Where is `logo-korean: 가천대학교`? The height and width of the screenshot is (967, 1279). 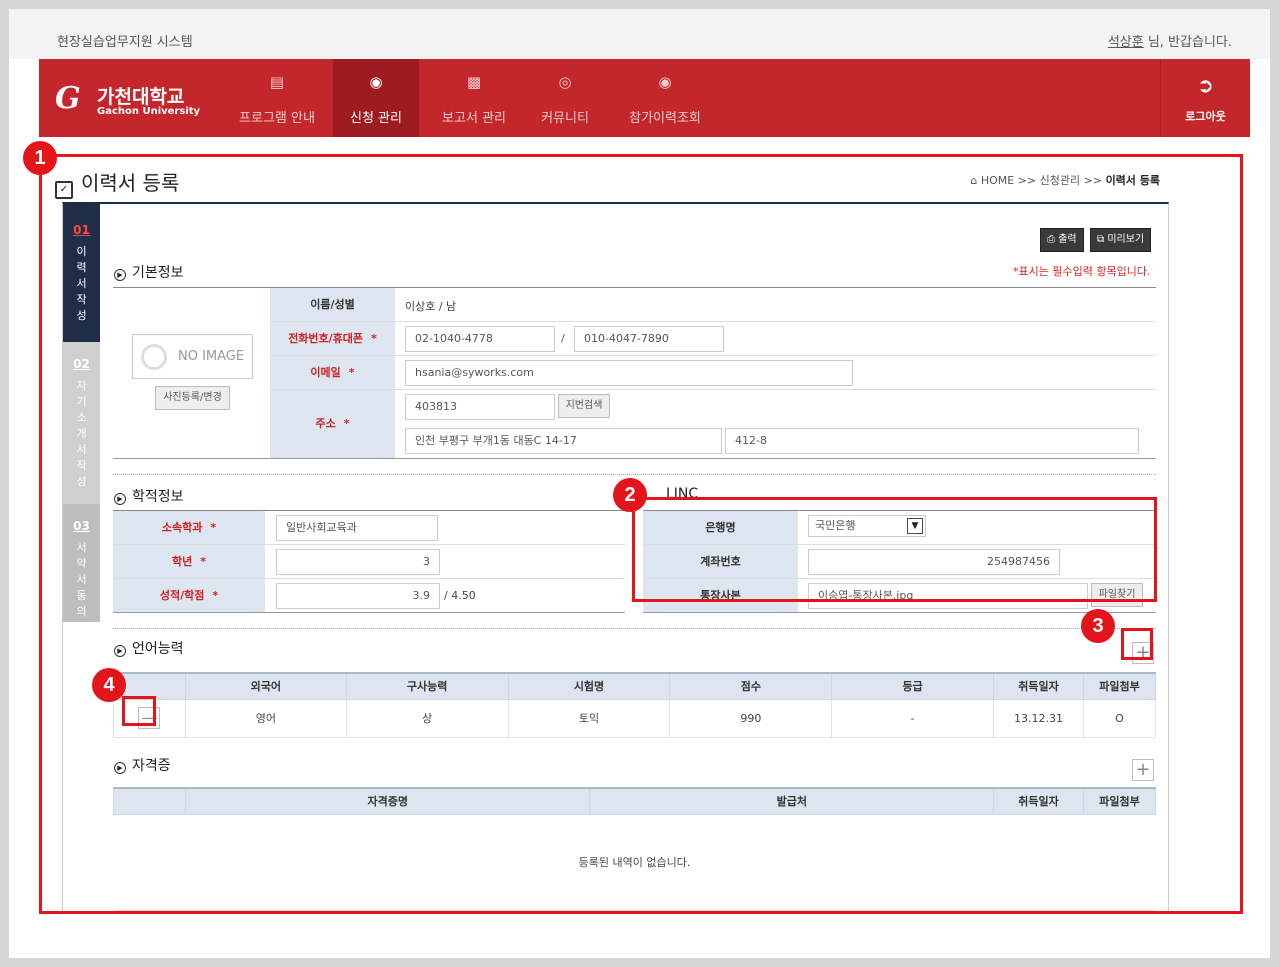
logo-korean: 가천대학교 is located at coordinates (141, 97).